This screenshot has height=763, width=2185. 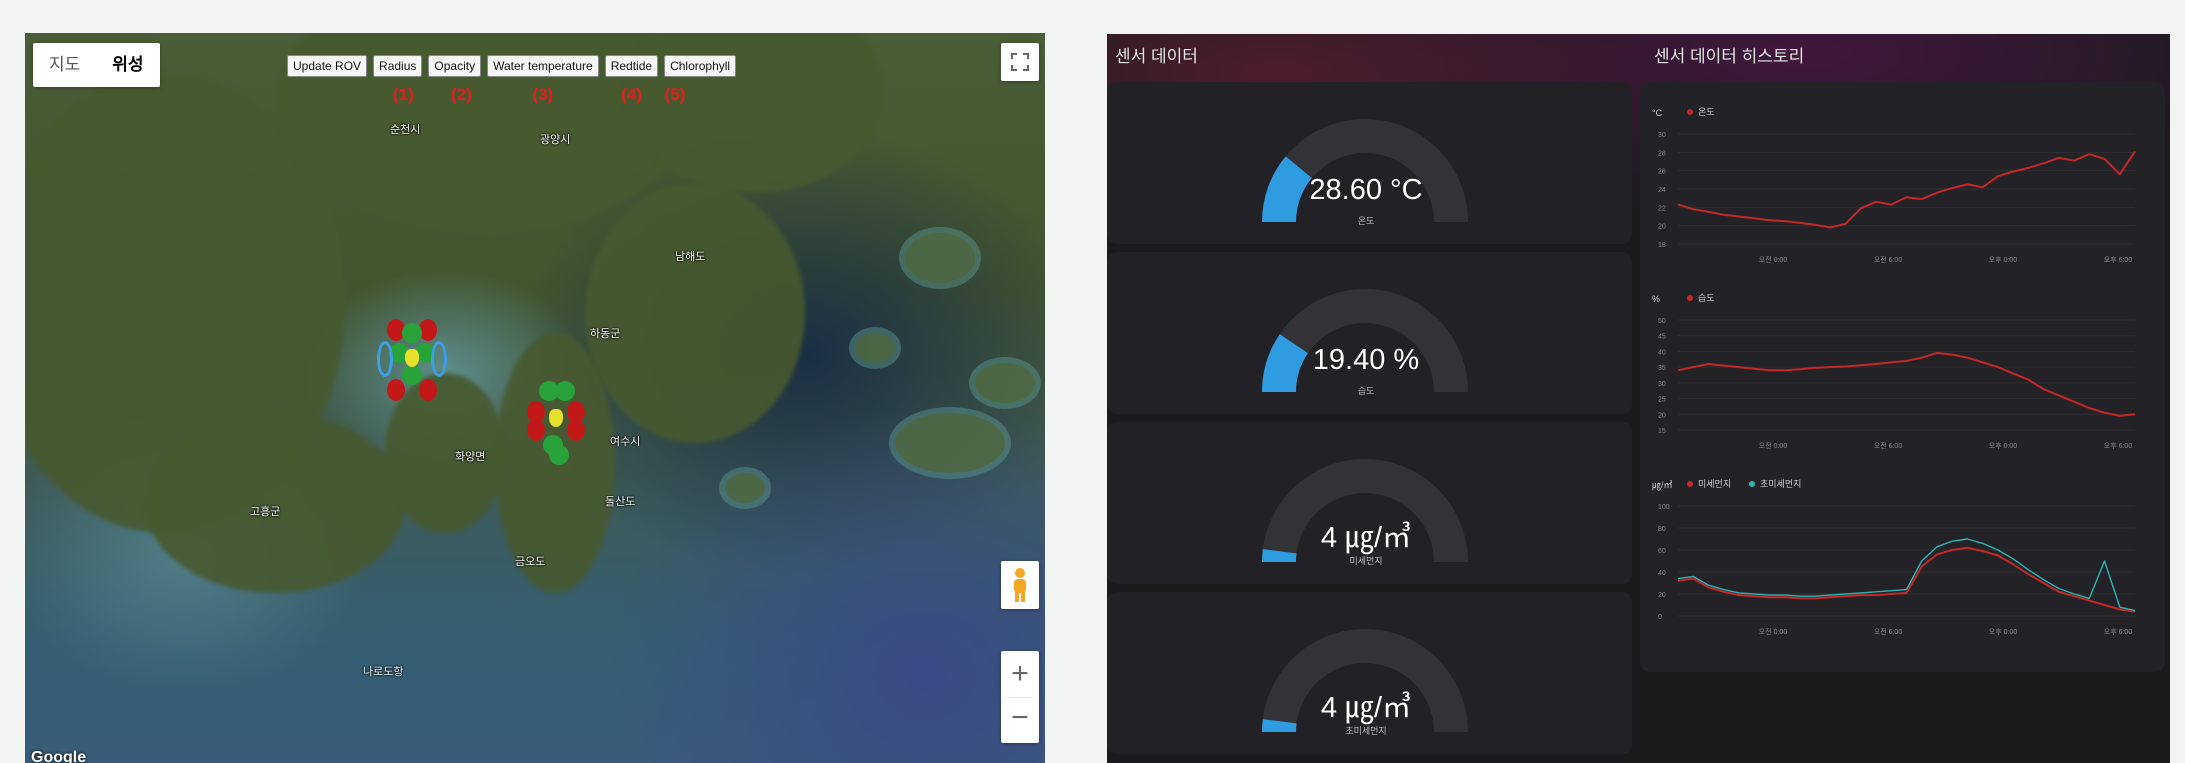 I want to click on y-tick-label: 60, so click(x=1662, y=551).